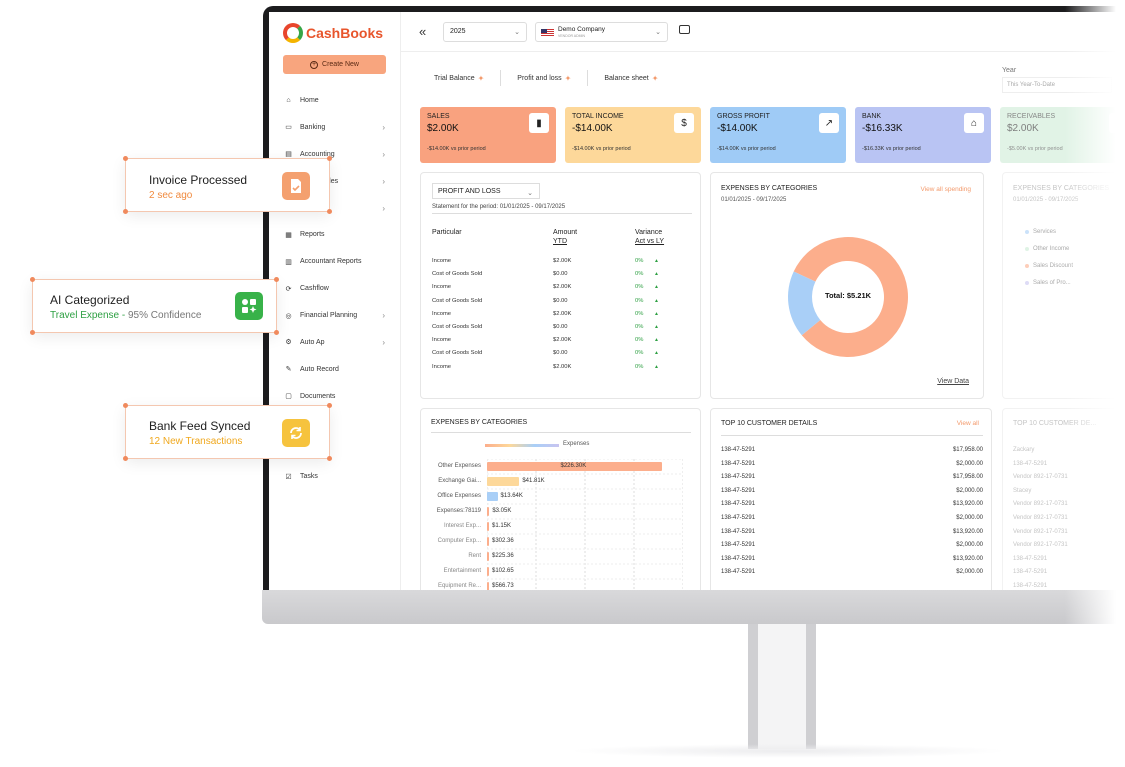 Image resolution: width=1125 pixels, height=767 pixels. What do you see at coordinates (581, 29) in the screenshot?
I see `company-name: Demo Company` at bounding box center [581, 29].